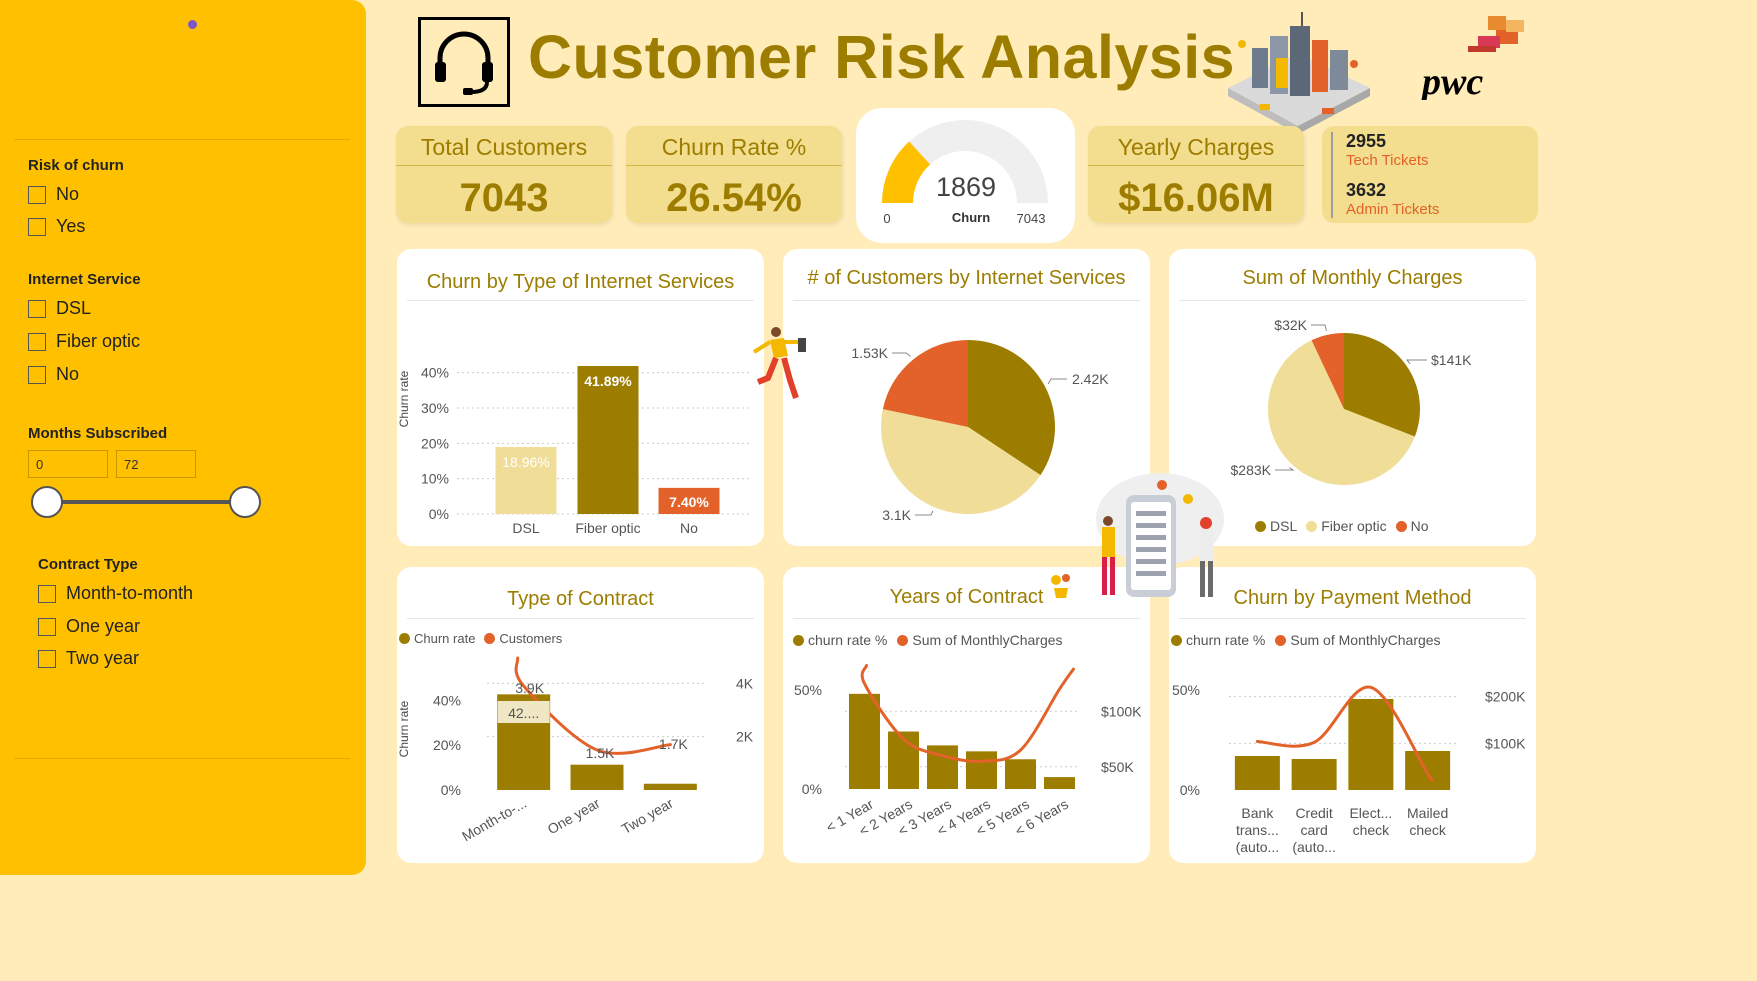  Describe the element at coordinates (886, 218) in the screenshot. I see `gauge-min: 0` at that location.